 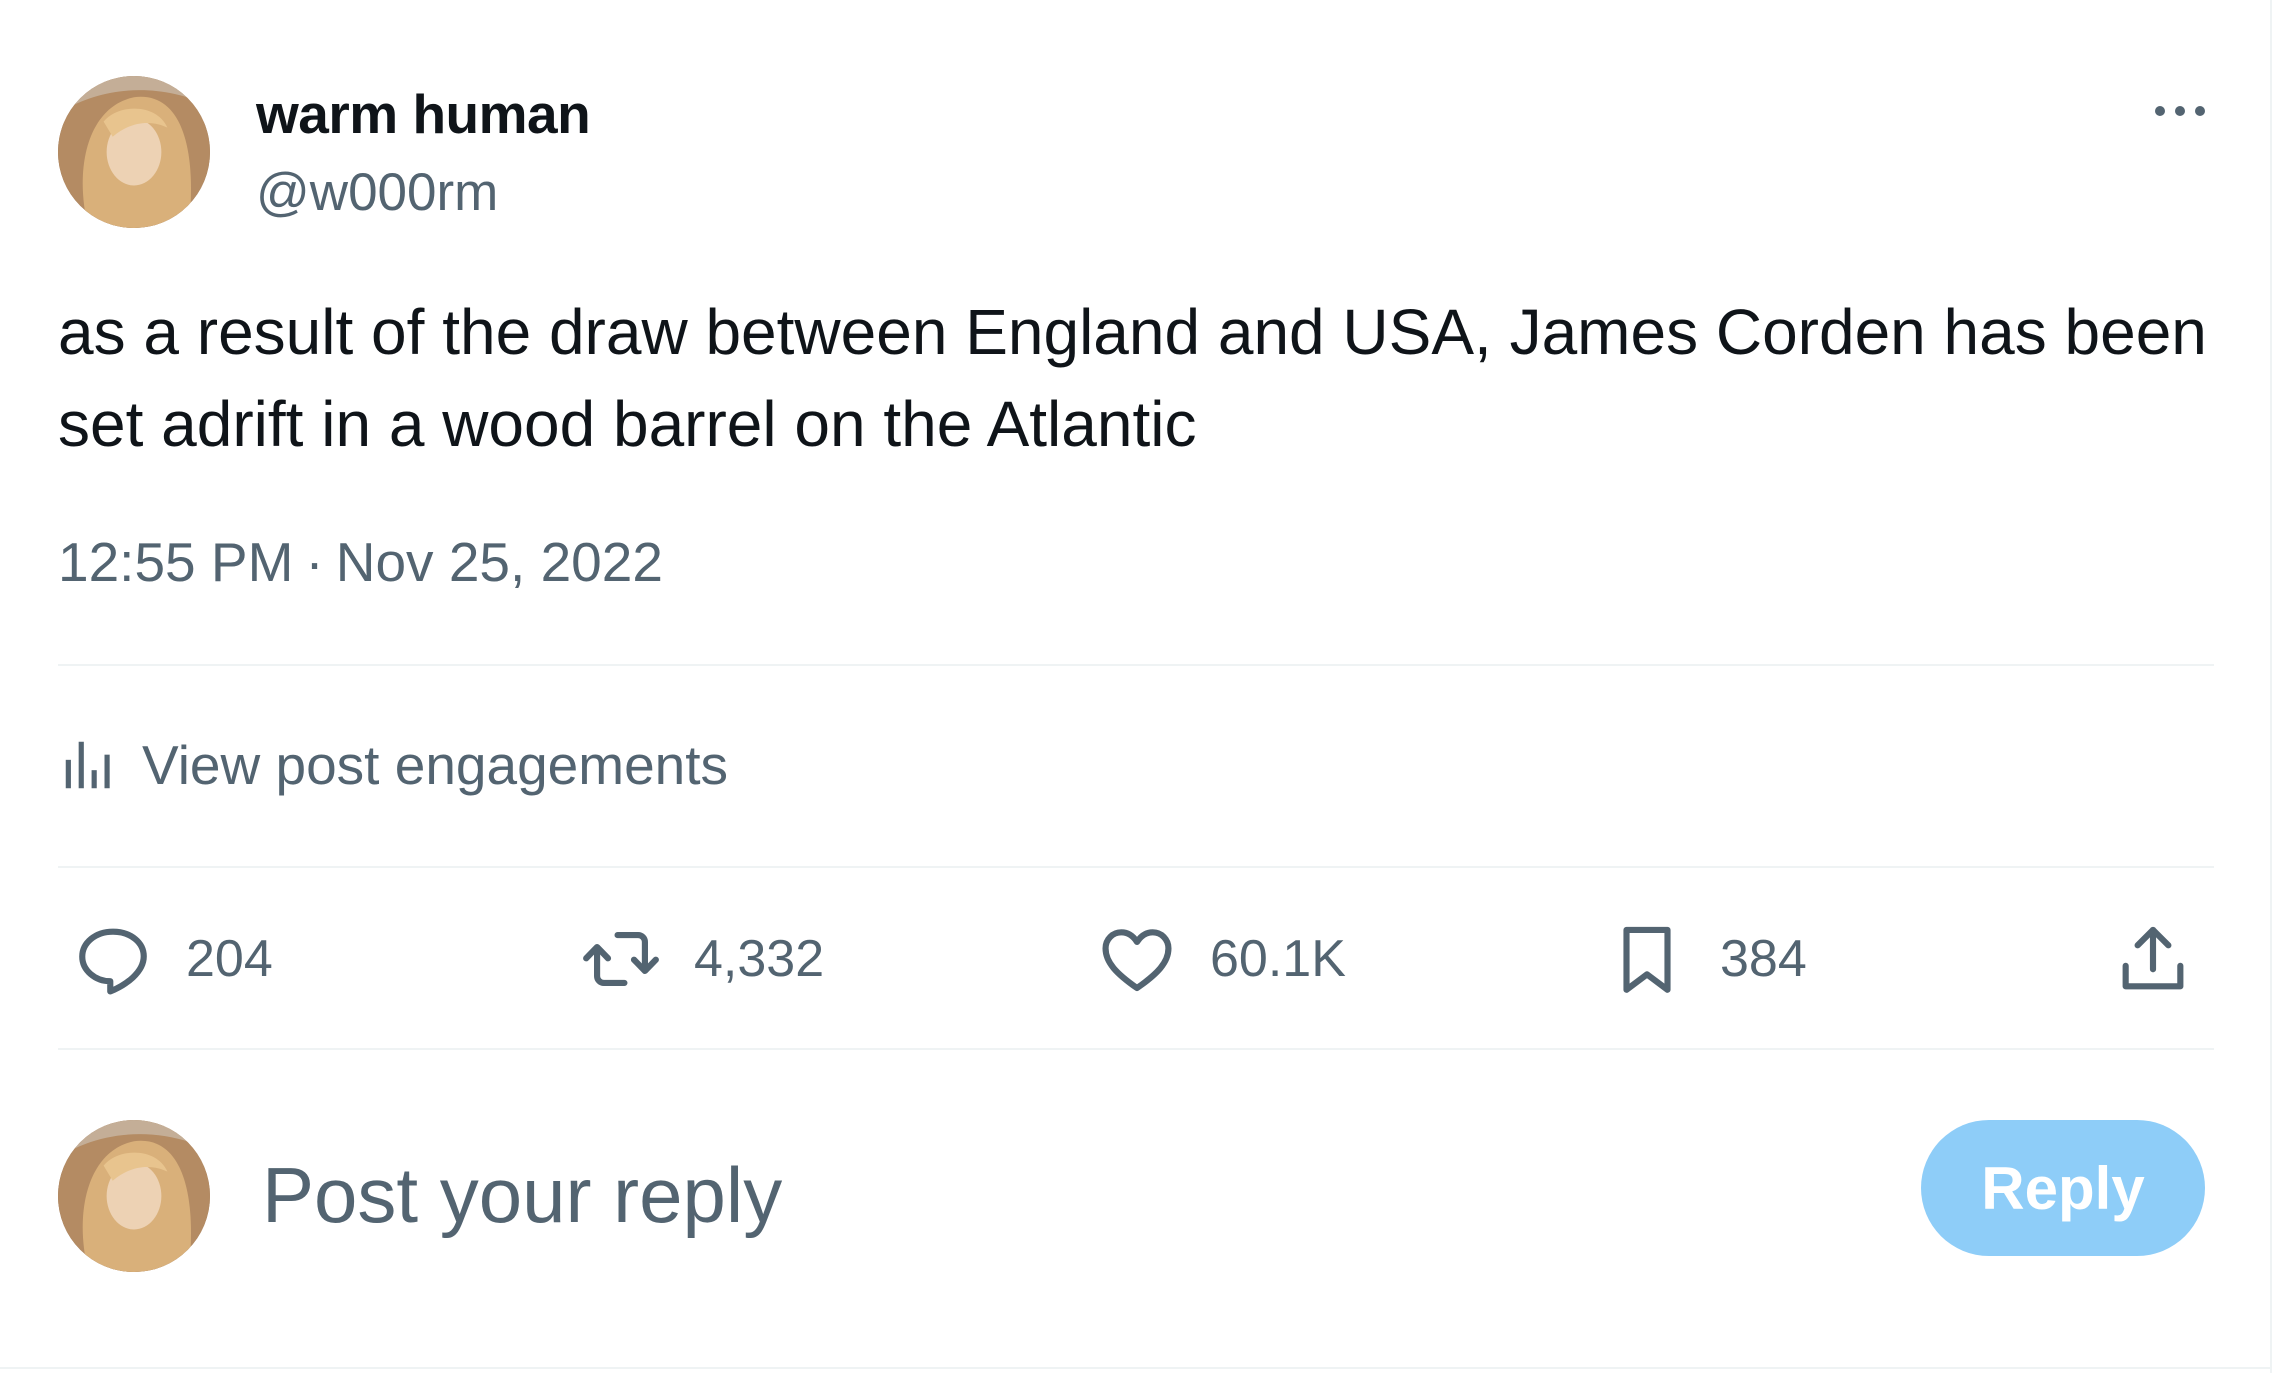 I want to click on reply-button: 204, so click(x=172, y=959).